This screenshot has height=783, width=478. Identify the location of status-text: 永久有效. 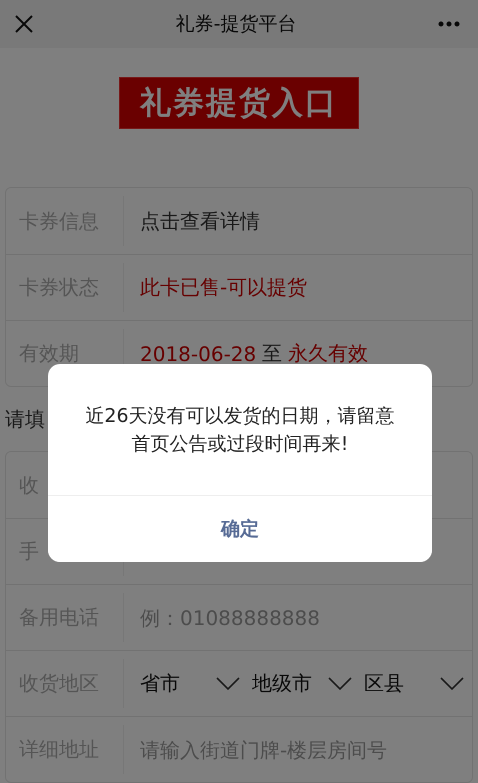
(328, 353).